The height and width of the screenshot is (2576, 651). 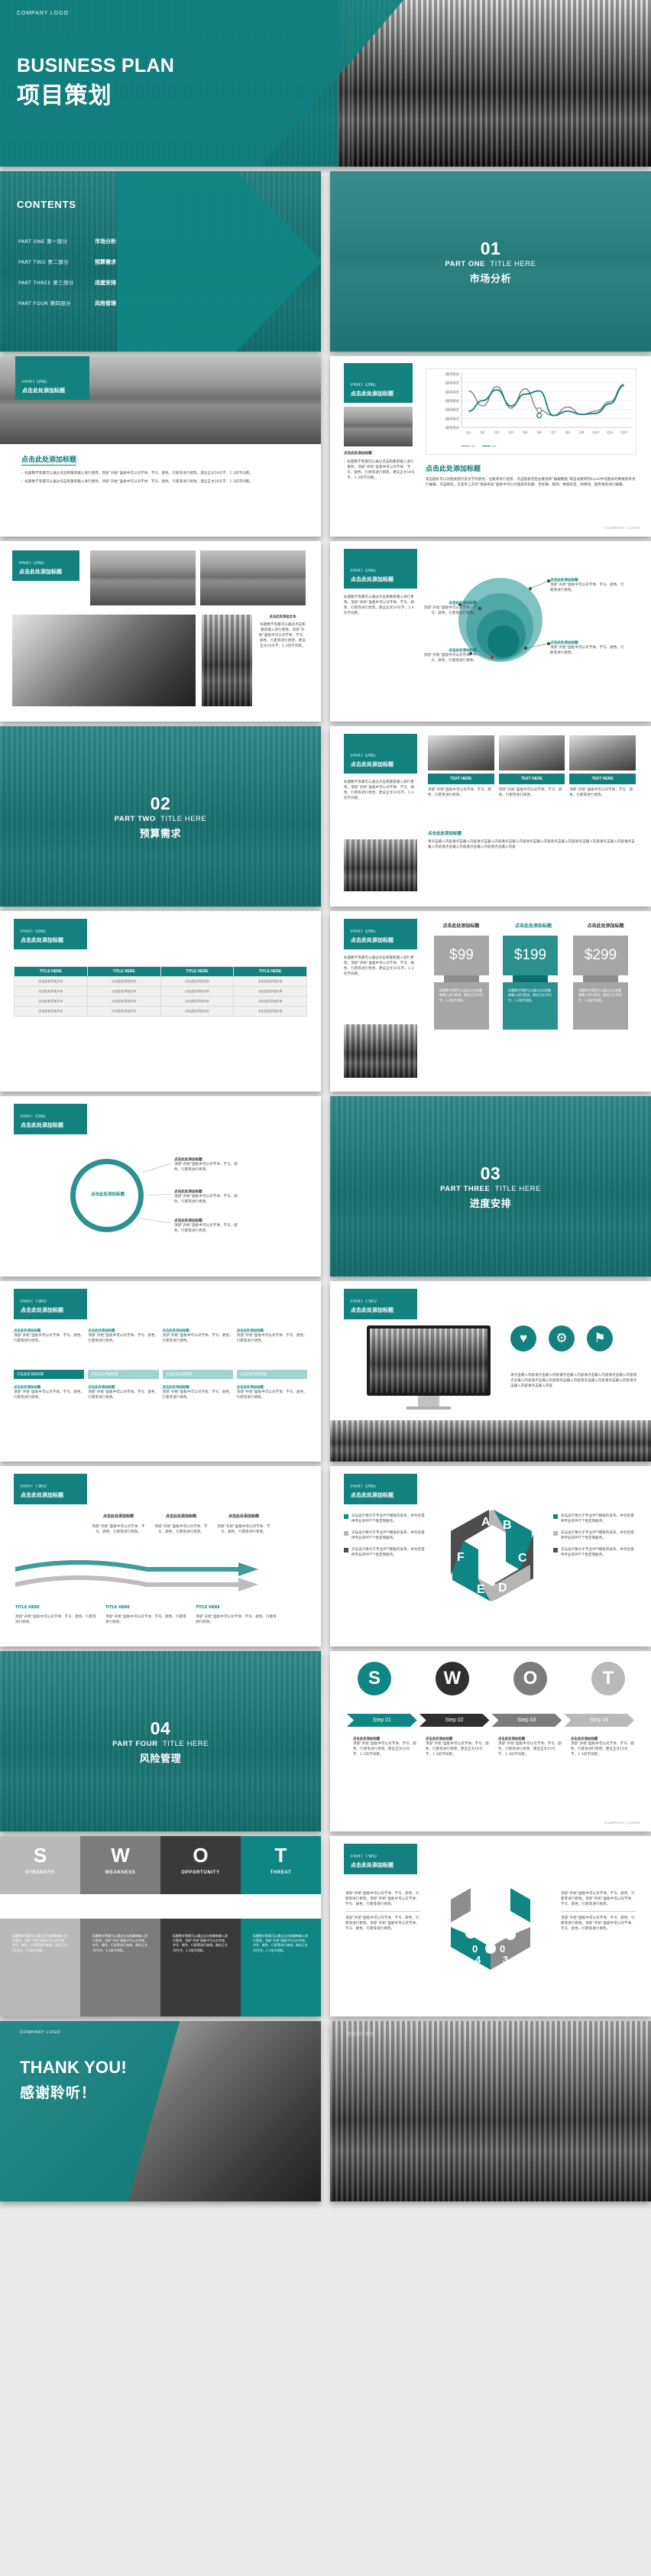 What do you see at coordinates (375, 1678) in the screenshot?
I see `swot-circle-s: S` at bounding box center [375, 1678].